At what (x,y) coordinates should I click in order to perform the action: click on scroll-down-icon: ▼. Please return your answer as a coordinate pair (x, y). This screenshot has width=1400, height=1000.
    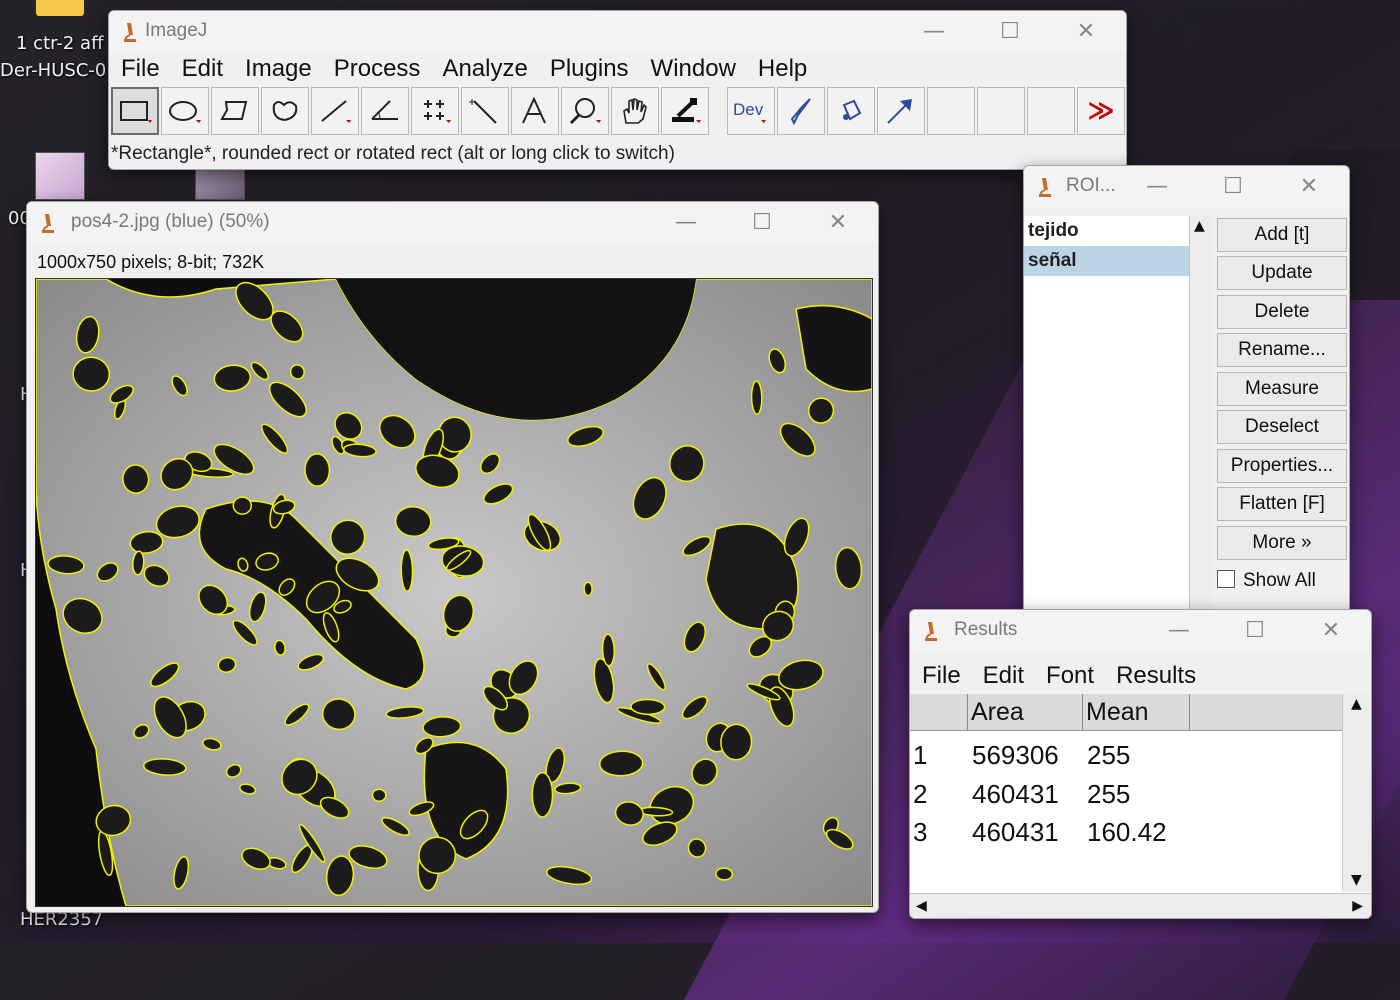
    Looking at the image, I should click on (1356, 880).